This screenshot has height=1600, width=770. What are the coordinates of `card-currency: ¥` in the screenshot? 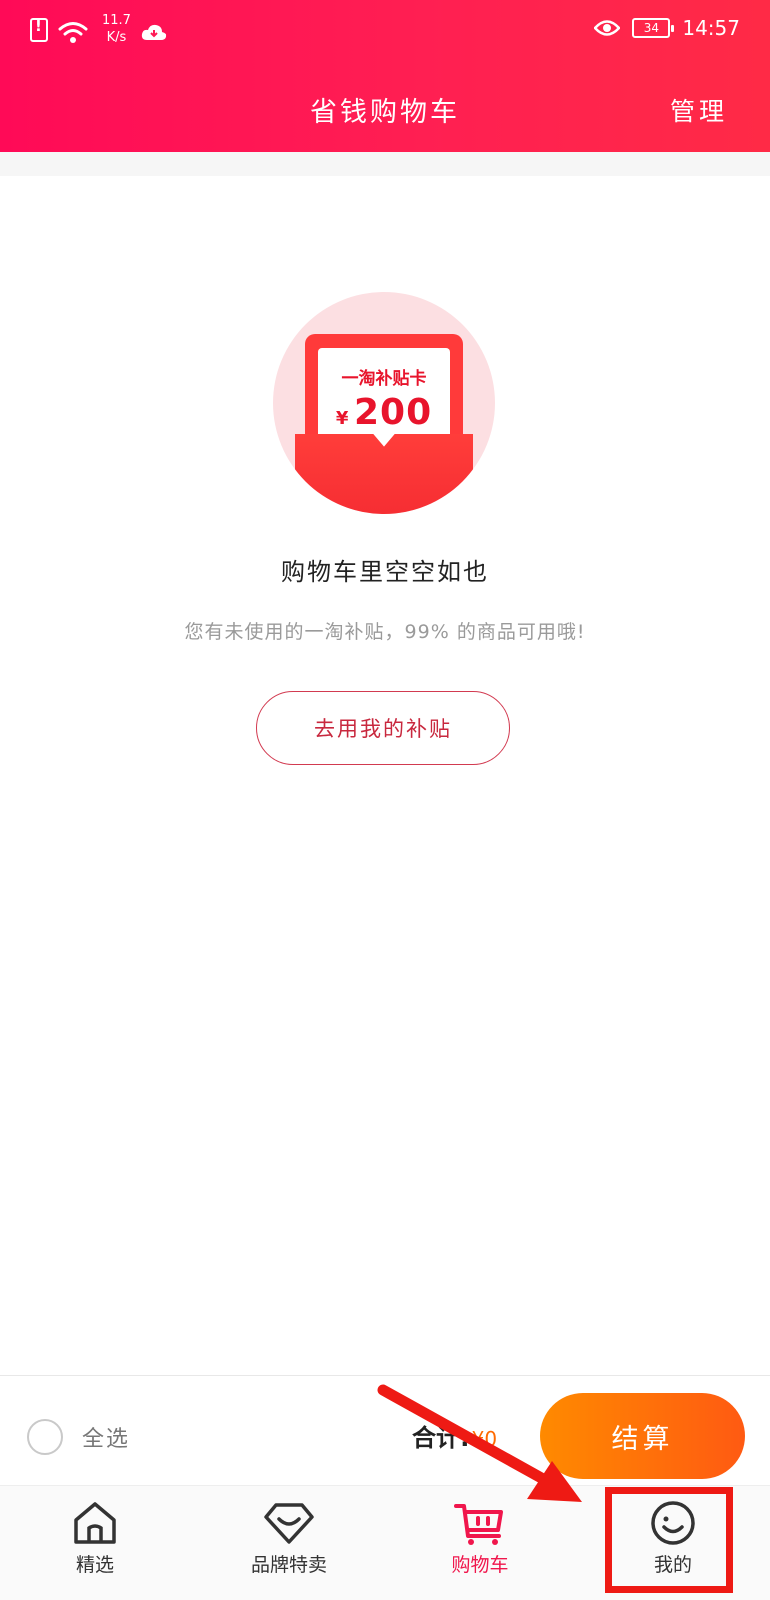 It's located at (342, 418).